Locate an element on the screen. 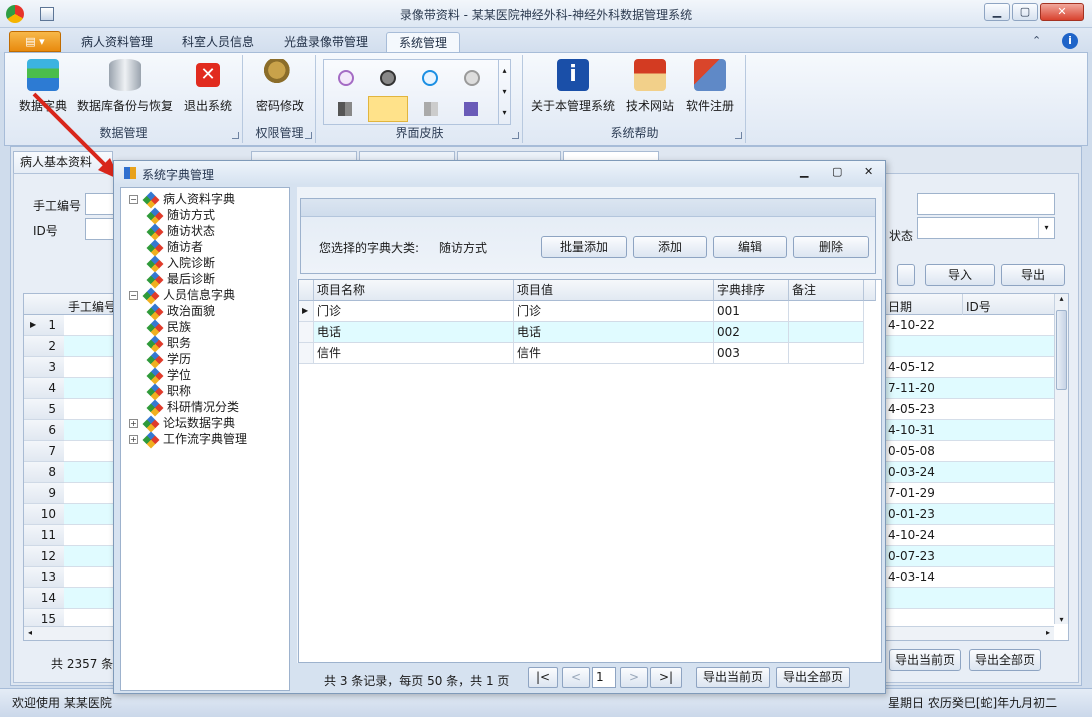 The image size is (1092, 717). row-number: 12 is located at coordinates (44, 556).